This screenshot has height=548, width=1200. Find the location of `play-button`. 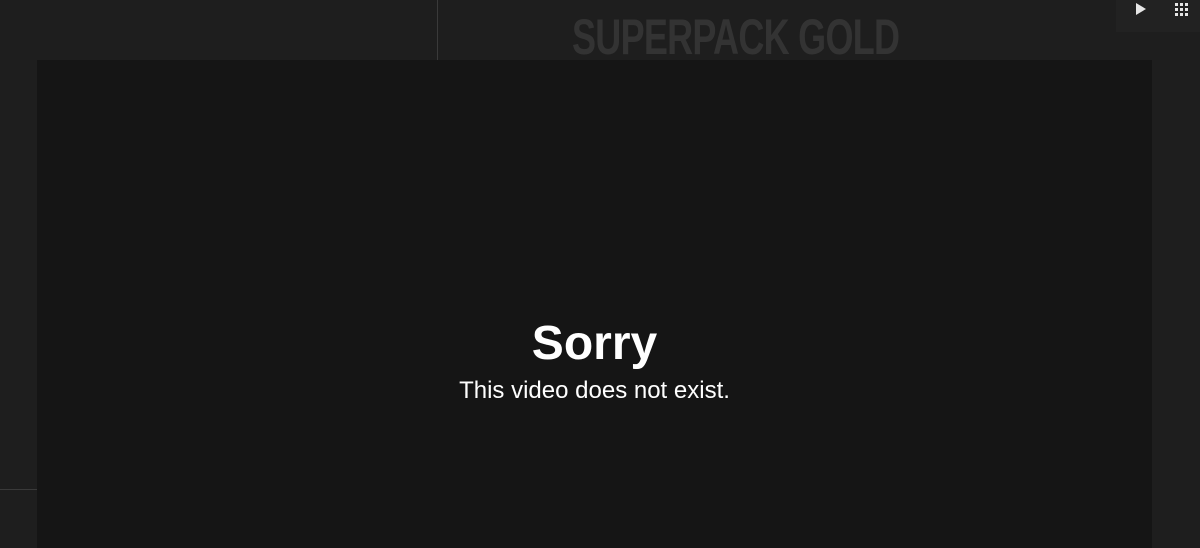

play-button is located at coordinates (1141, 9).